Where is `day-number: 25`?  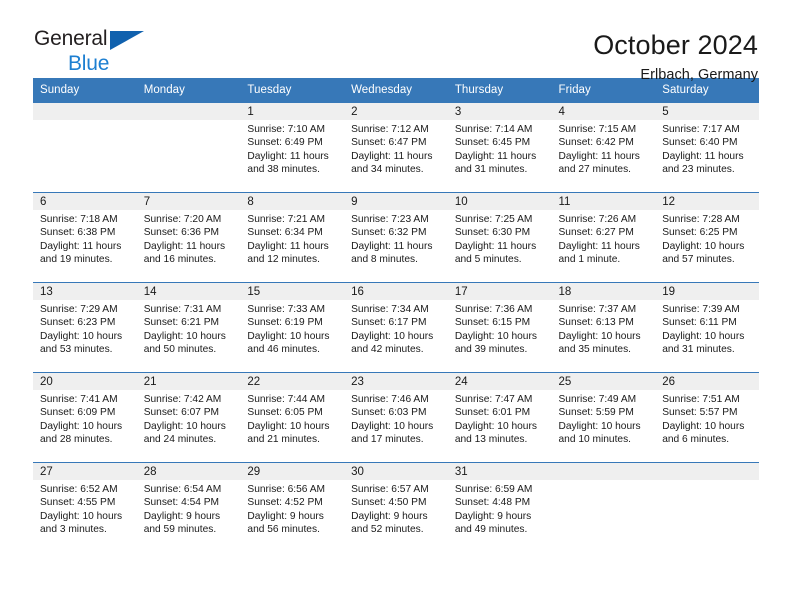 day-number: 25 is located at coordinates (603, 381).